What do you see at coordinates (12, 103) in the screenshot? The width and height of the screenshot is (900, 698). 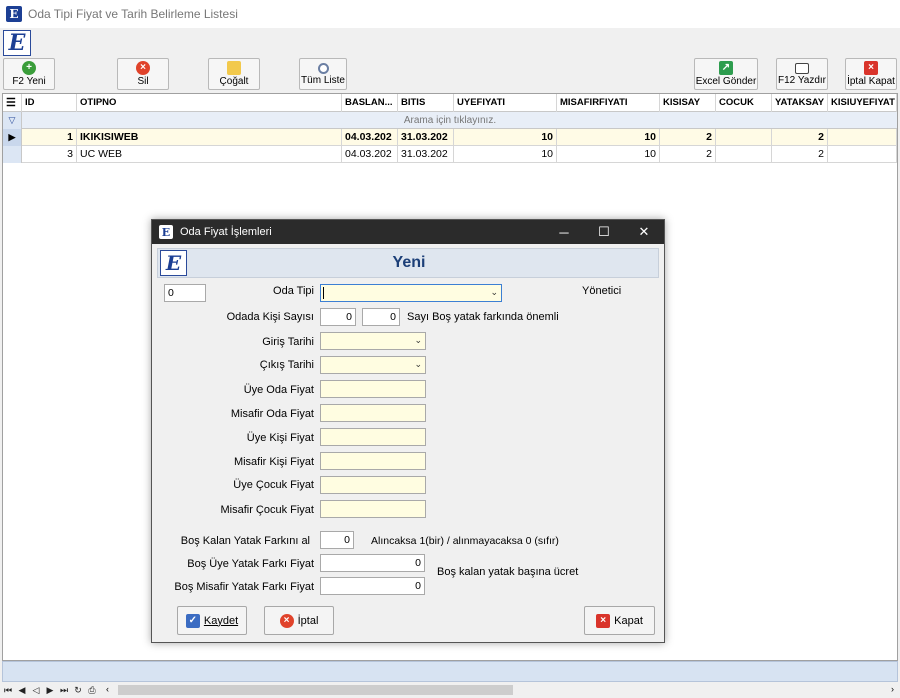 I see `column-chooser-icon: ☰` at bounding box center [12, 103].